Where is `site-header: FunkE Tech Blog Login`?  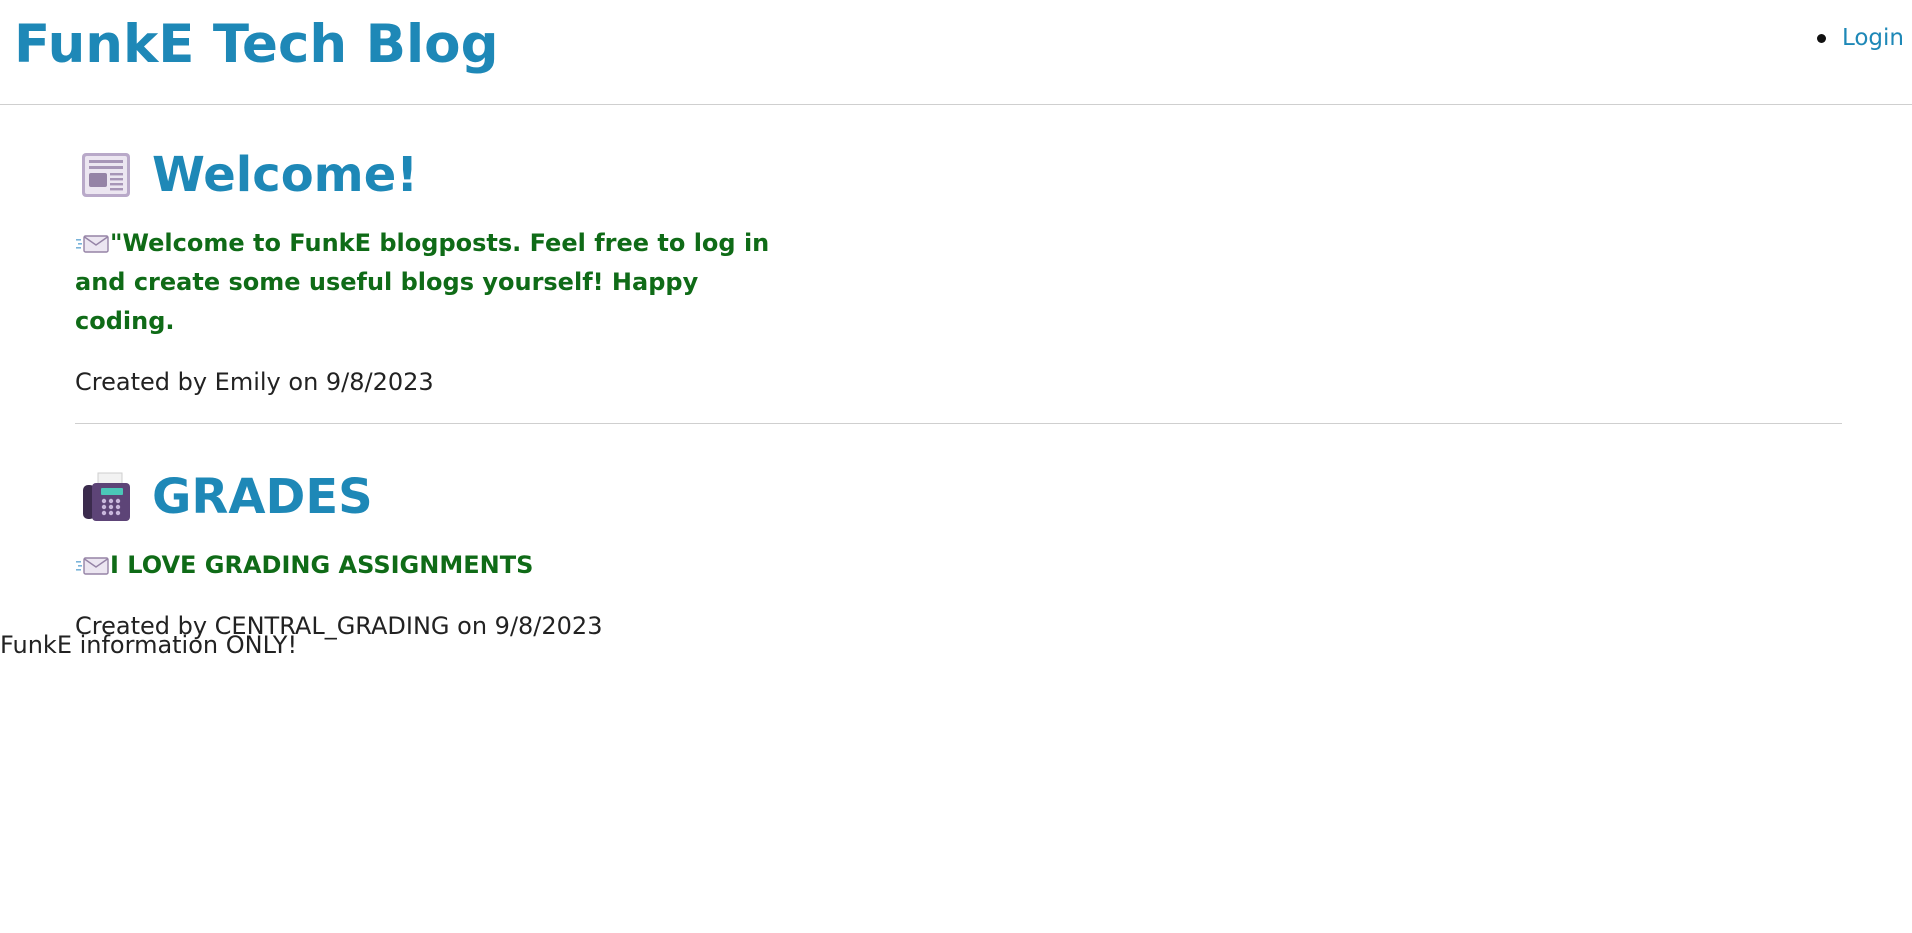
site-header: FunkE Tech Blog Login is located at coordinates (956, 52).